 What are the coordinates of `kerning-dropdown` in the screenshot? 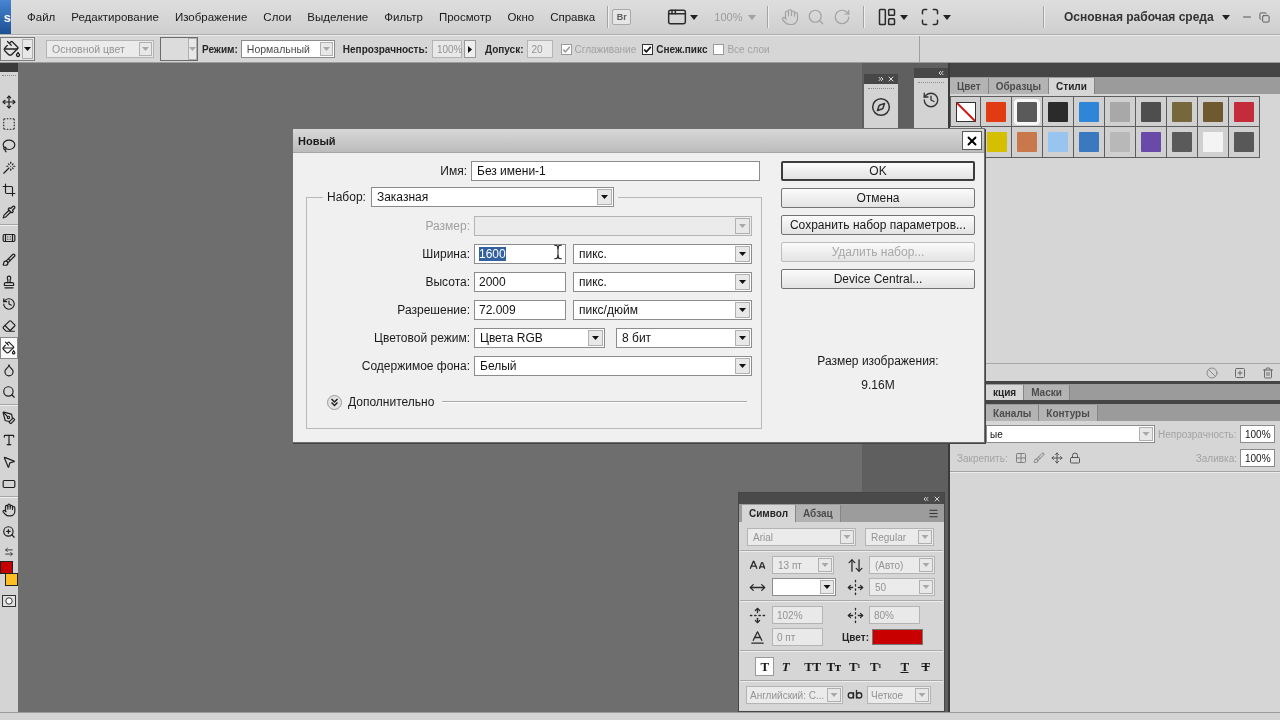 It's located at (804, 587).